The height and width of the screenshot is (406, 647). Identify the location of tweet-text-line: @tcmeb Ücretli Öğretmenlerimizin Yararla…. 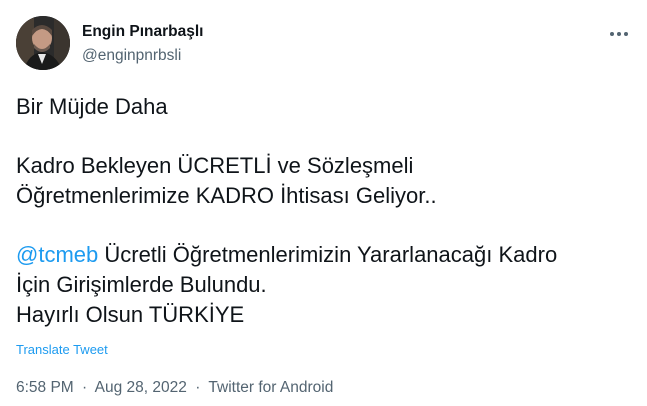
(326, 255).